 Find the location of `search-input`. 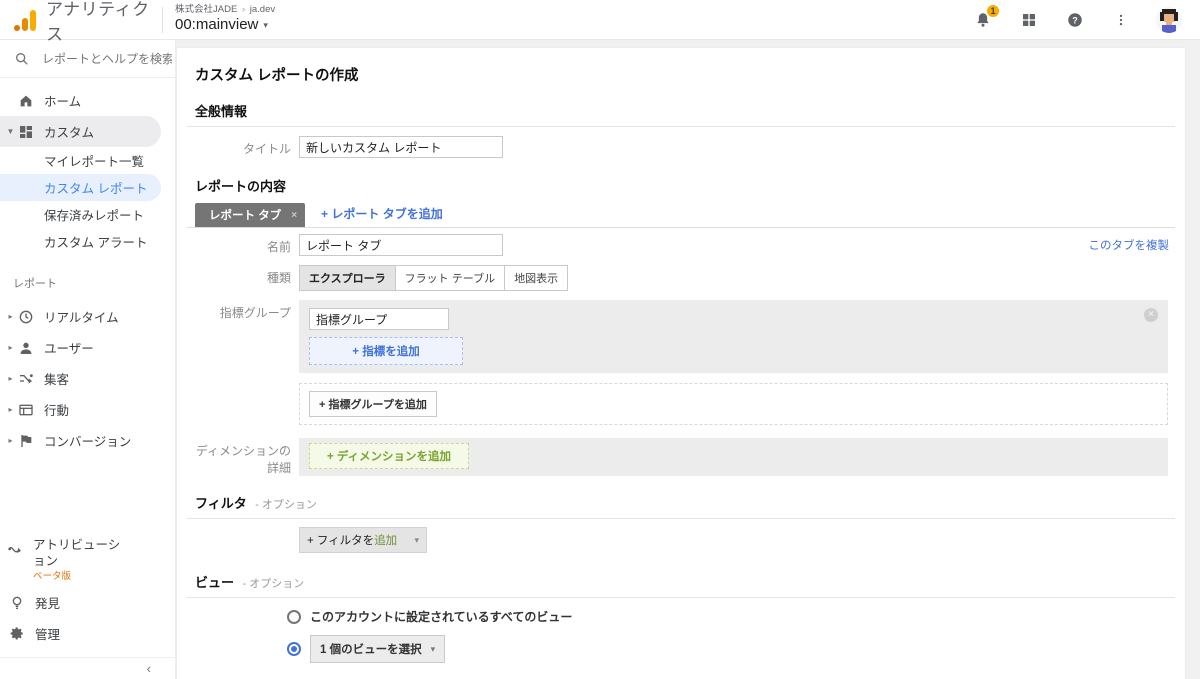

search-input is located at coordinates (107, 58).